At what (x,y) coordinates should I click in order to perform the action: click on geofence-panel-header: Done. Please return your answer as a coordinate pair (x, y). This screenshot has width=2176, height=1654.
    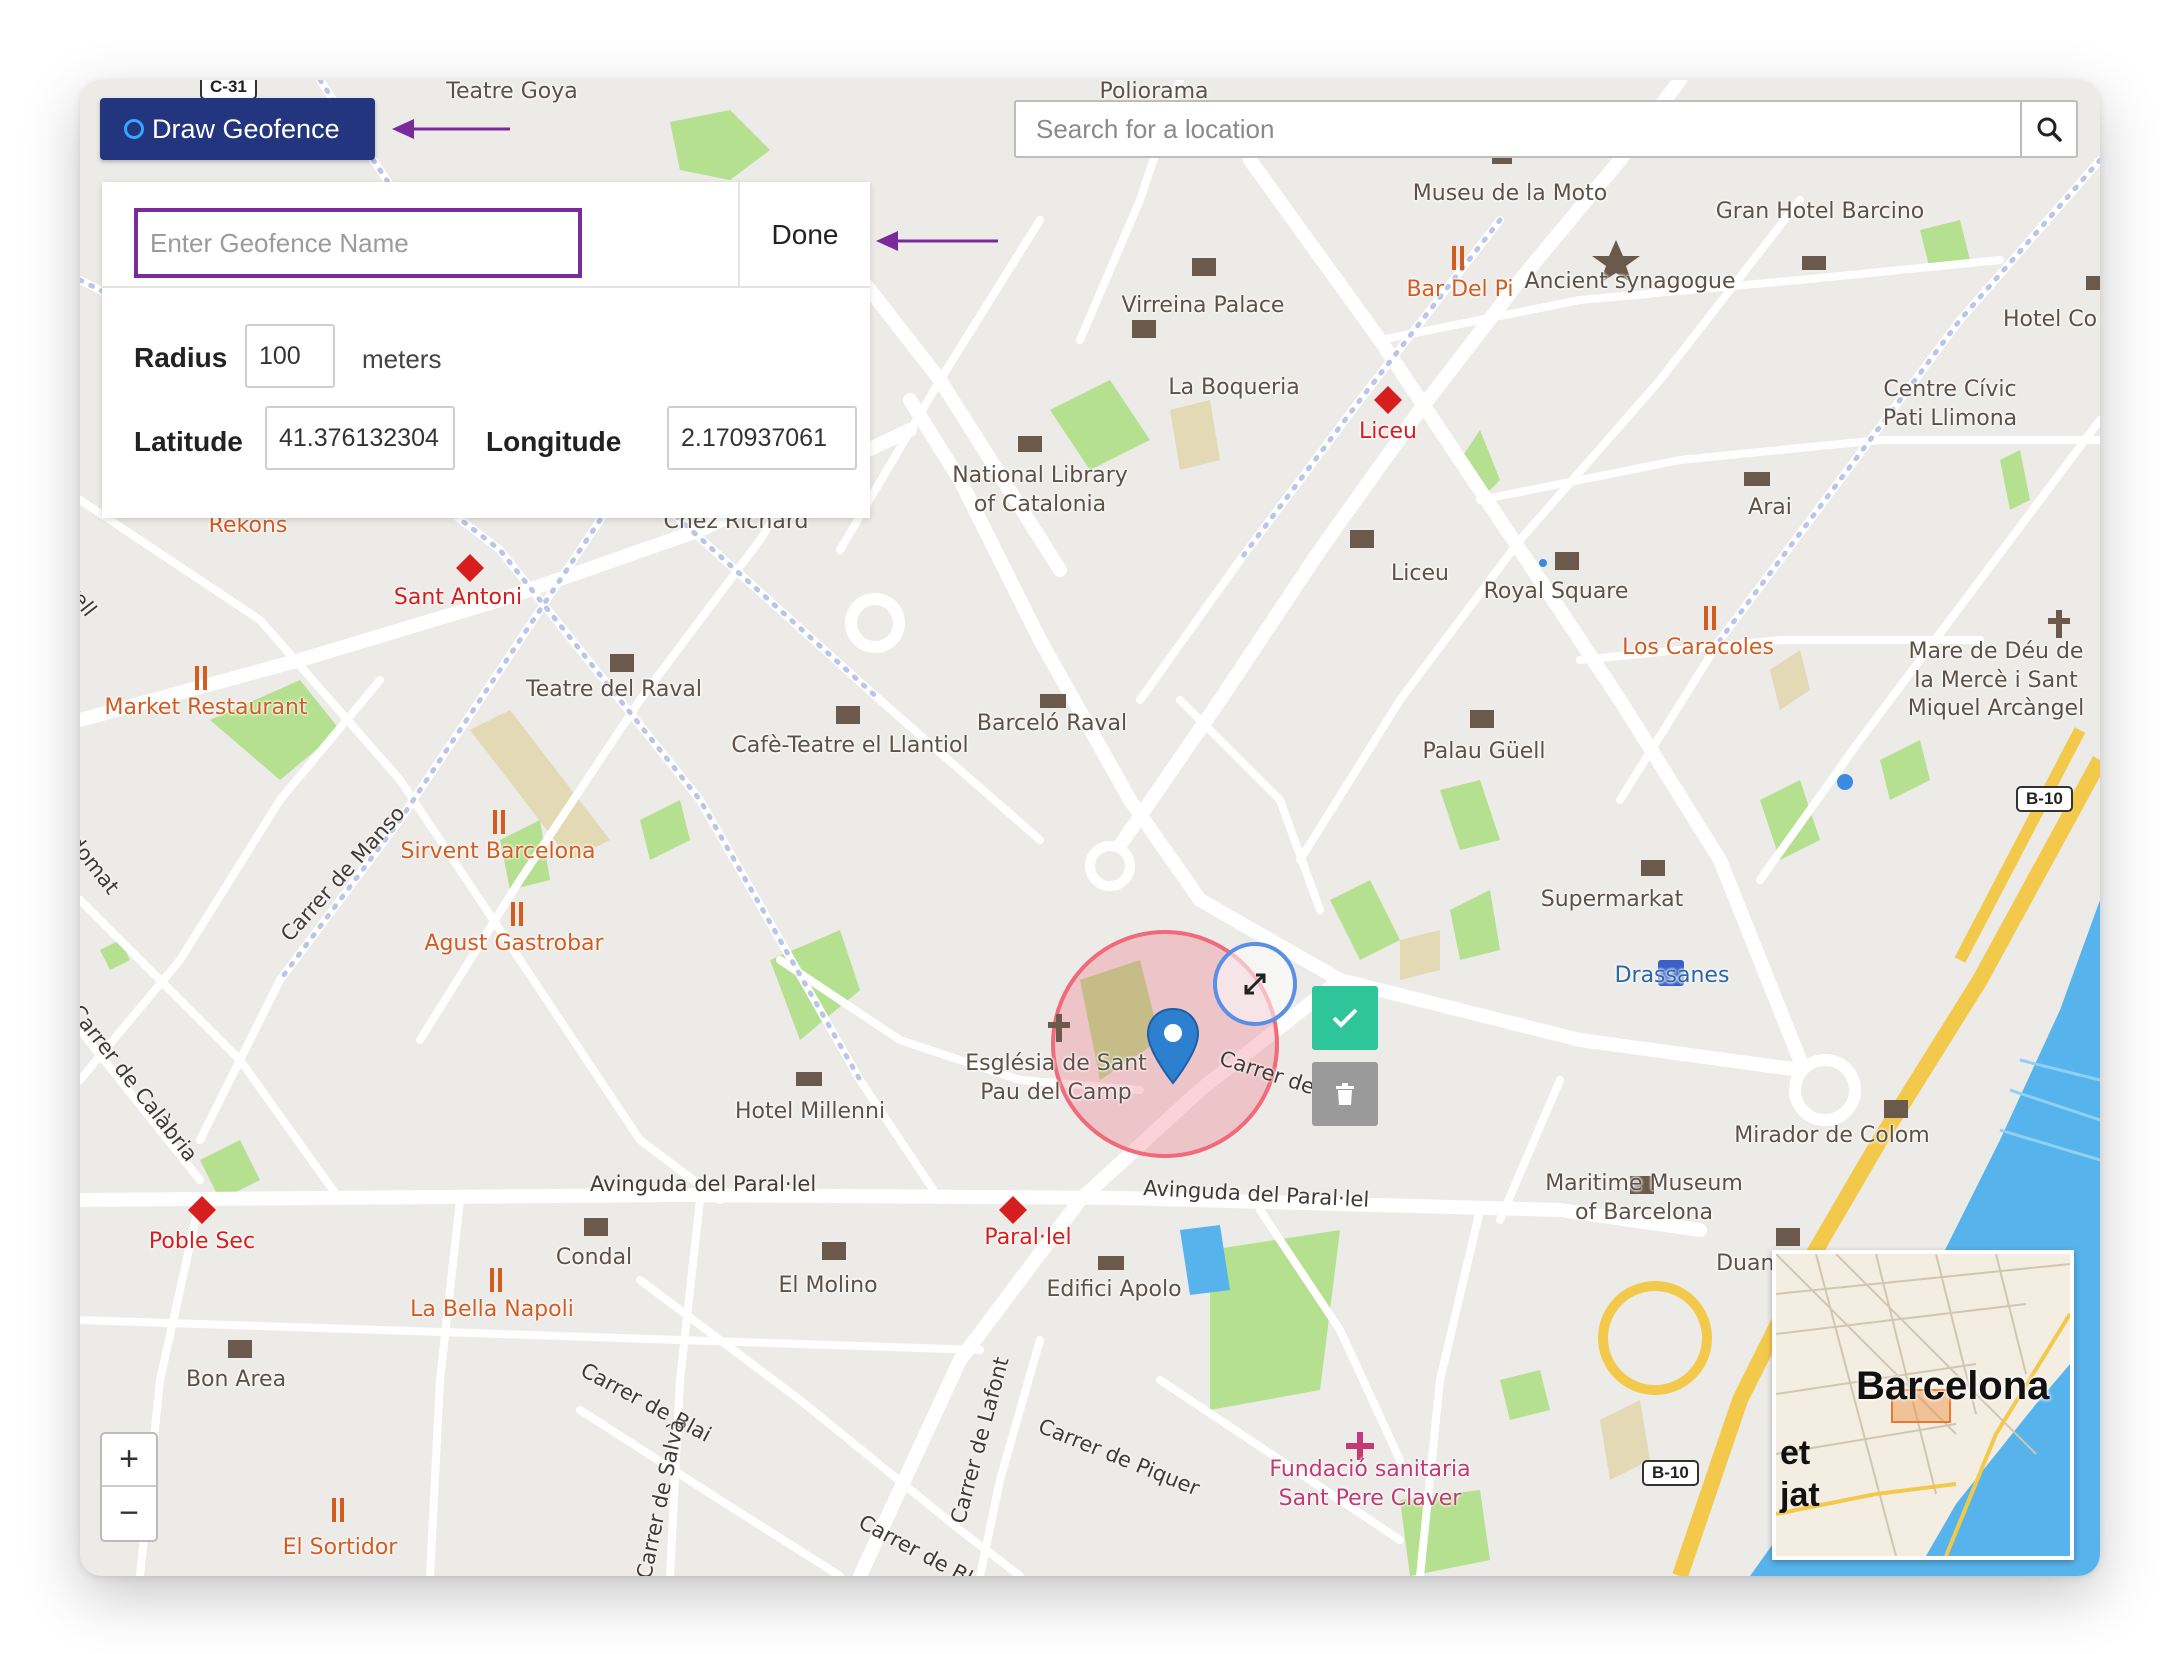
    Looking at the image, I should click on (486, 235).